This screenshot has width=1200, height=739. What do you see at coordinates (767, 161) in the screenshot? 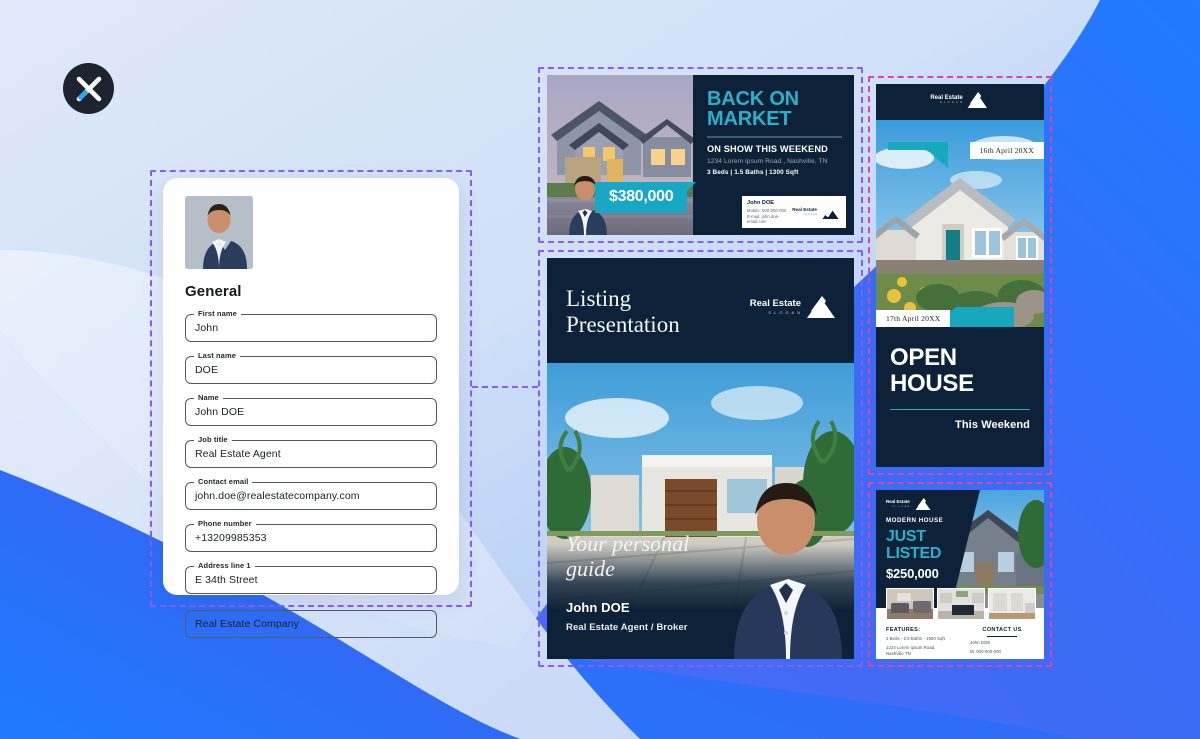
I see `back-on-market-address: 1234 Lorem ipsum Road , Nashville, TN` at bounding box center [767, 161].